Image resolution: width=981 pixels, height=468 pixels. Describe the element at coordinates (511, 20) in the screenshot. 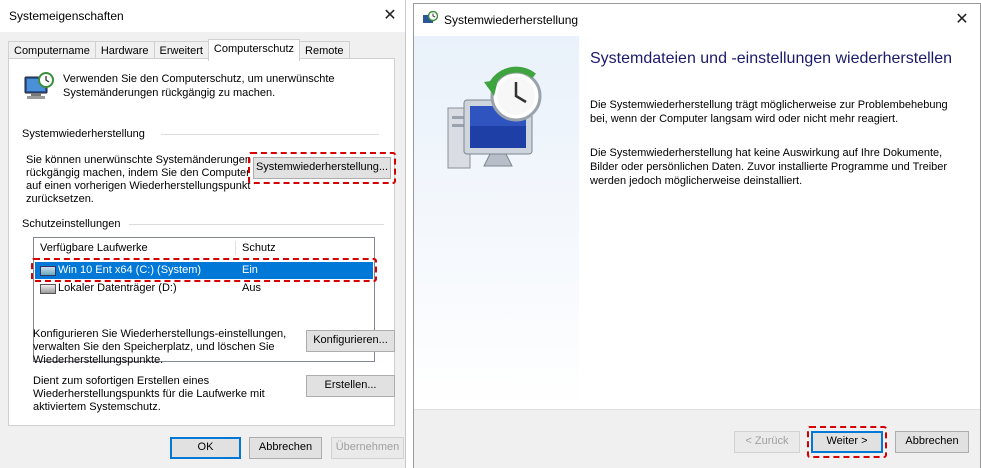

I see `right-window-title: Systemwiederherstellung` at that location.